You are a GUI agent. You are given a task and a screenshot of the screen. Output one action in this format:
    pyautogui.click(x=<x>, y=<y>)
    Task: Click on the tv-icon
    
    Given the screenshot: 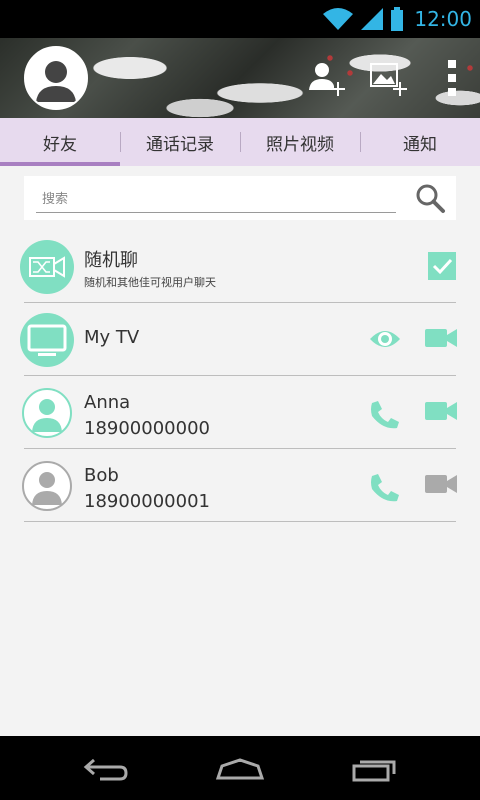 What is the action you would take?
    pyautogui.click(x=47, y=340)
    